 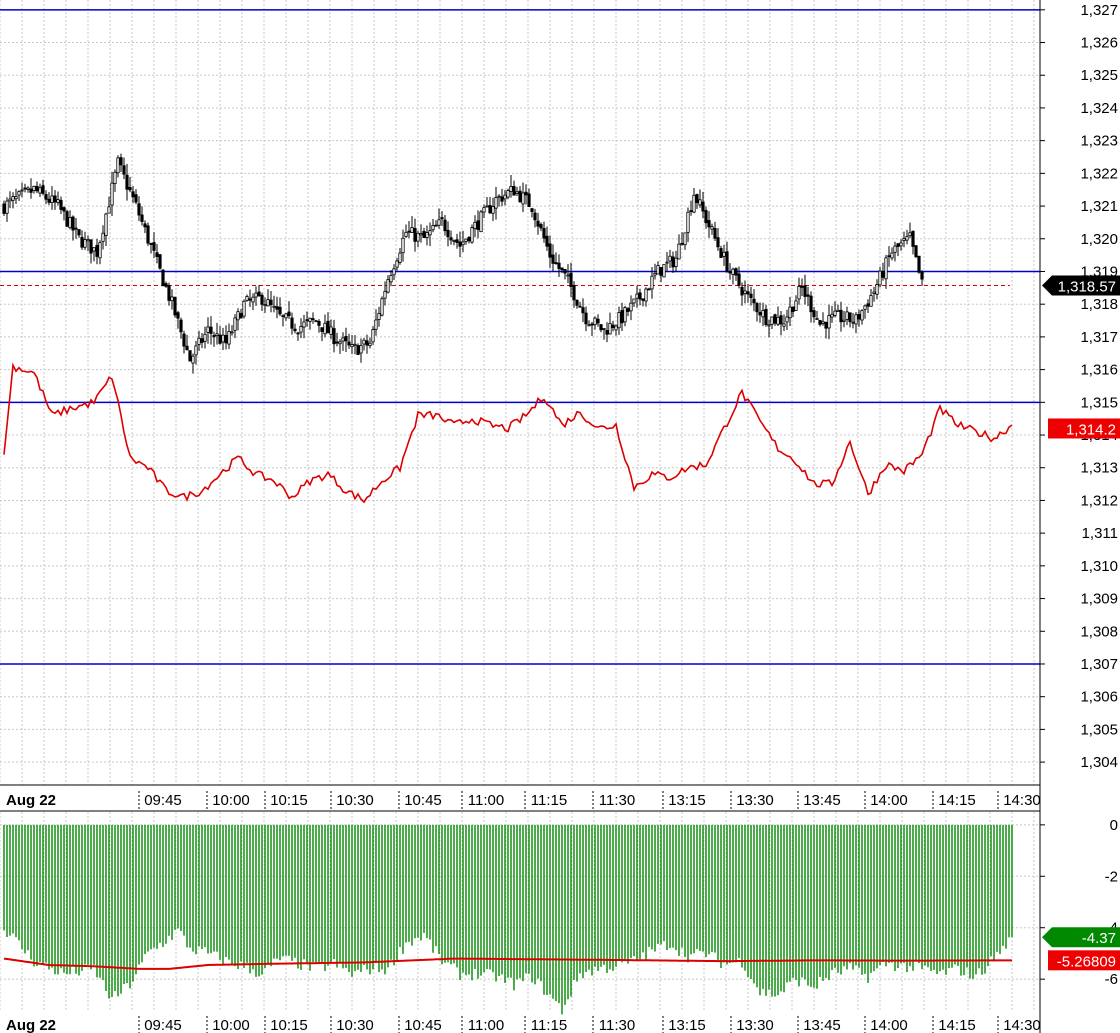 What do you see at coordinates (1099, 664) in the screenshot?
I see `y-tick-label: 1,307` at bounding box center [1099, 664].